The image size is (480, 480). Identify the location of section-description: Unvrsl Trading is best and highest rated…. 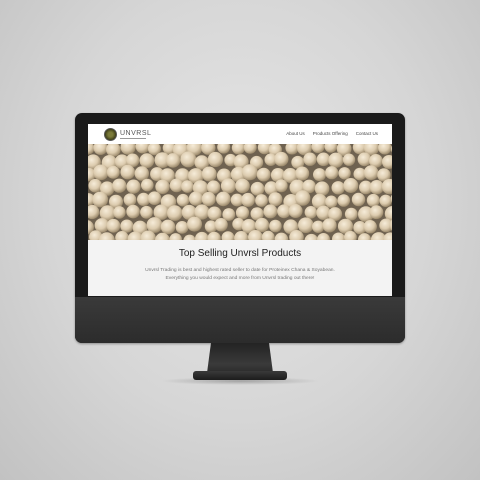
(240, 275).